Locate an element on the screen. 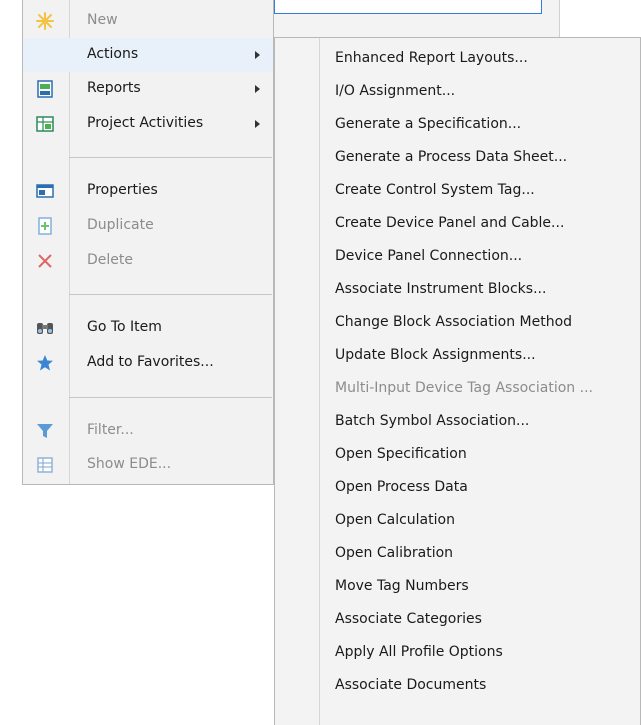  menu-item-new: New is located at coordinates (148, 21).